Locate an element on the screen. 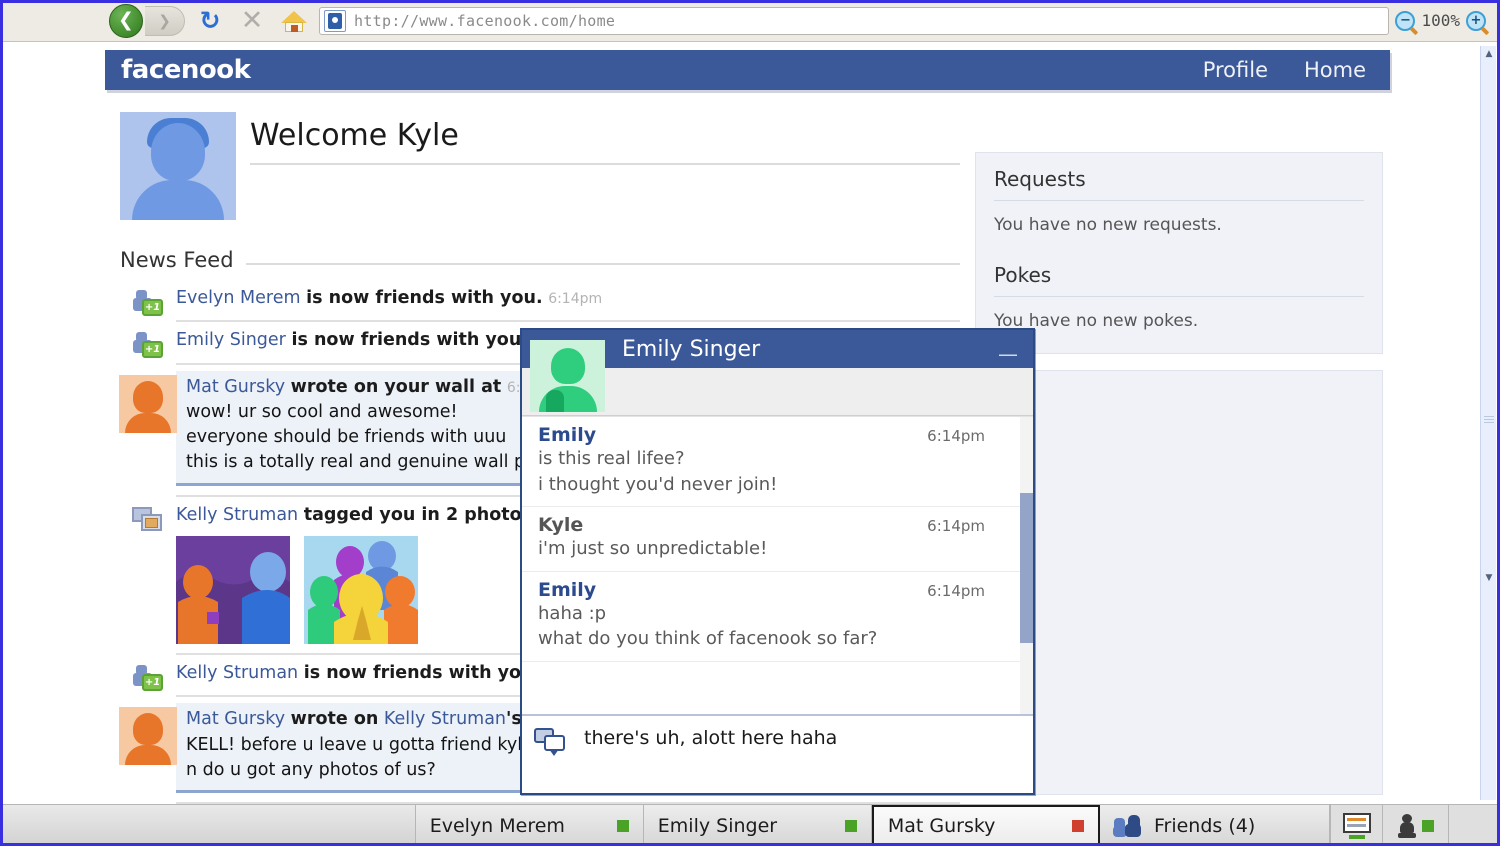 The width and height of the screenshot is (1500, 846). taskbar-item-label: Mat Gursky is located at coordinates (941, 825).